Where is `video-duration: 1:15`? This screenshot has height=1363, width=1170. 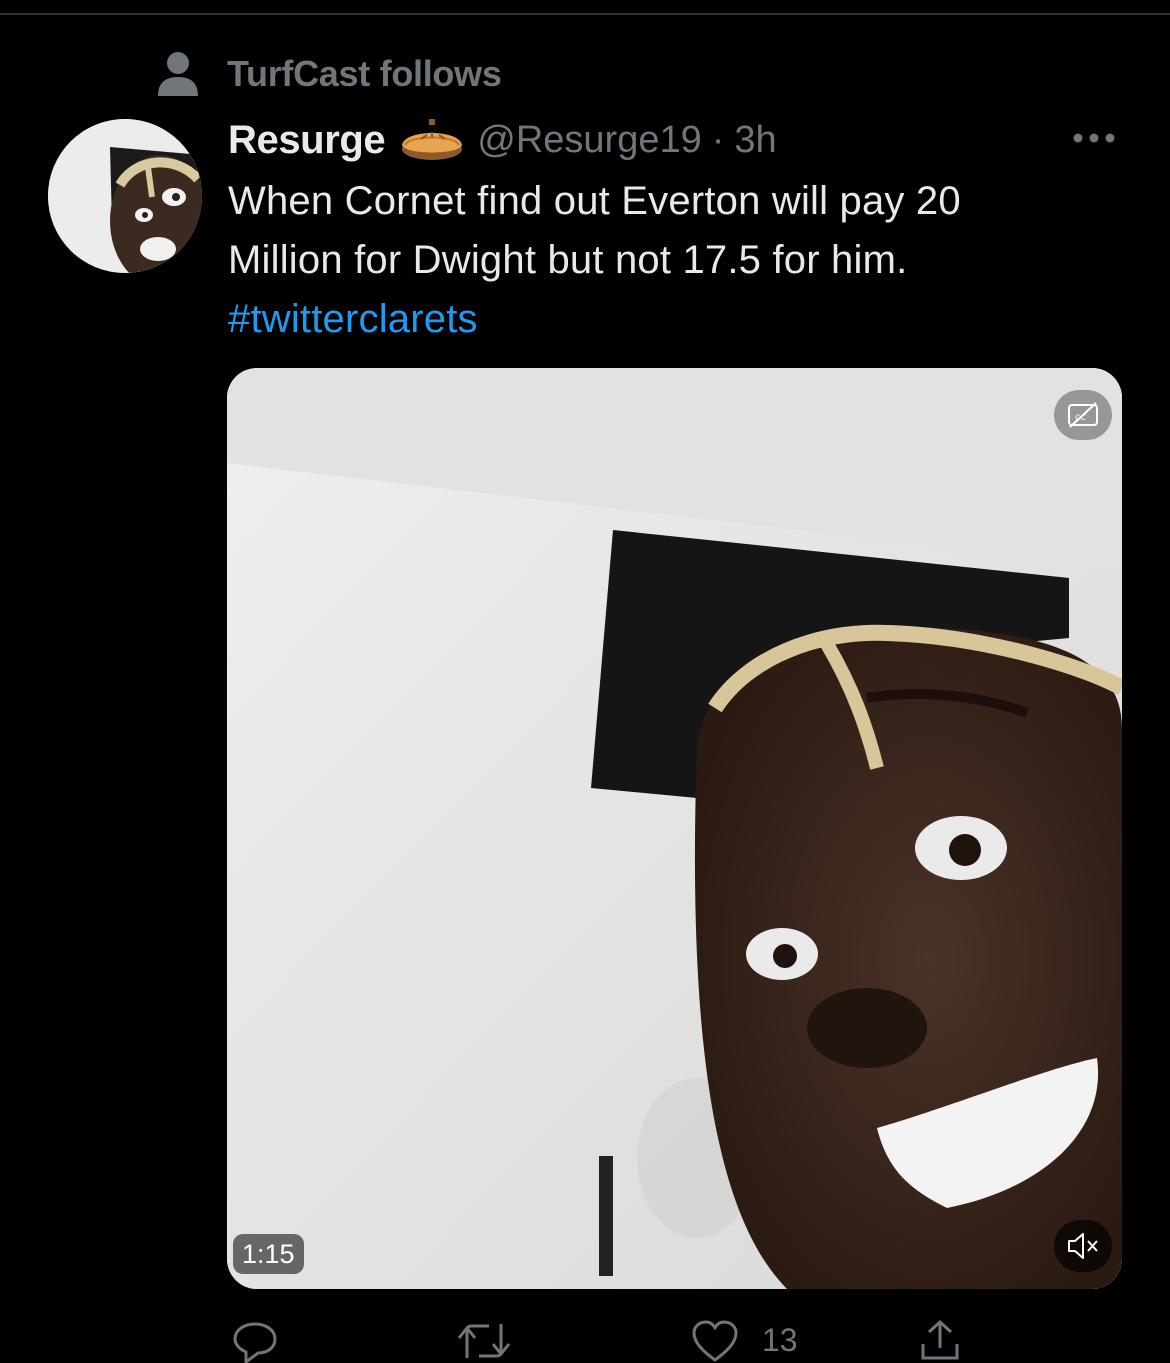
video-duration: 1:15 is located at coordinates (268, 1254).